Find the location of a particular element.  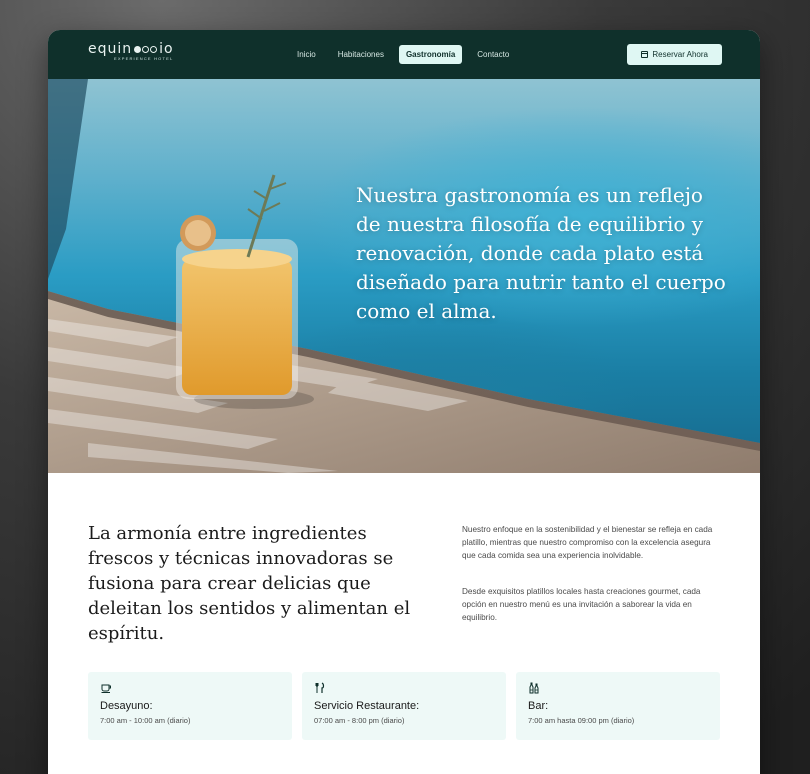

card-title: Bar: is located at coordinates (538, 706).